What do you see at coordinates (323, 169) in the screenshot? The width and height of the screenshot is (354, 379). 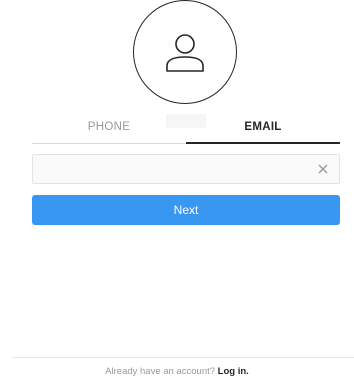 I see `close-icon` at bounding box center [323, 169].